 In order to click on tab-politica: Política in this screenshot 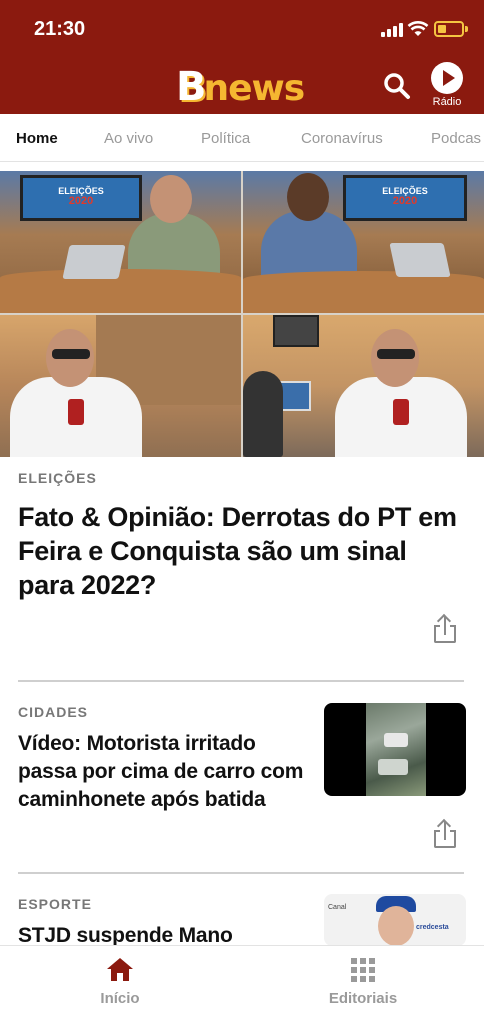, I will do `click(225, 138)`.